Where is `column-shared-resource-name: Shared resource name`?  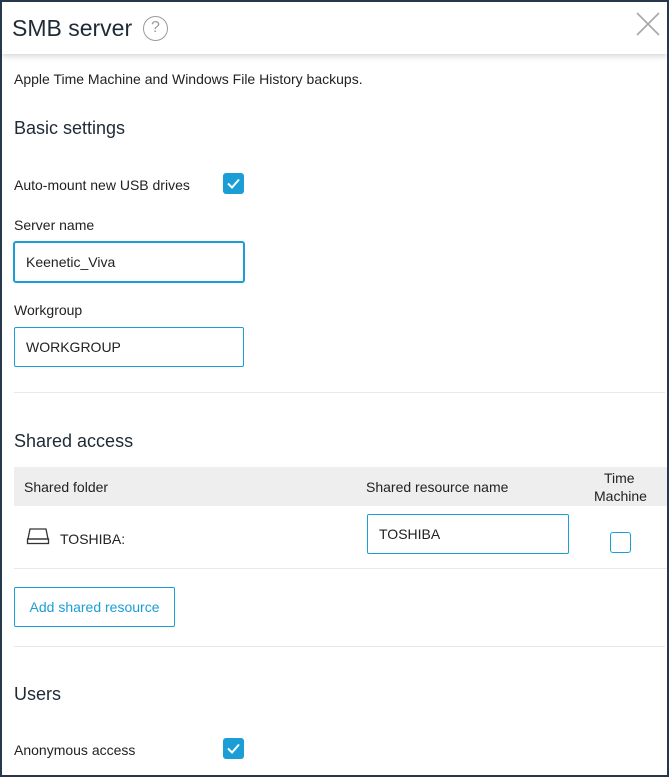 column-shared-resource-name: Shared resource name is located at coordinates (437, 487).